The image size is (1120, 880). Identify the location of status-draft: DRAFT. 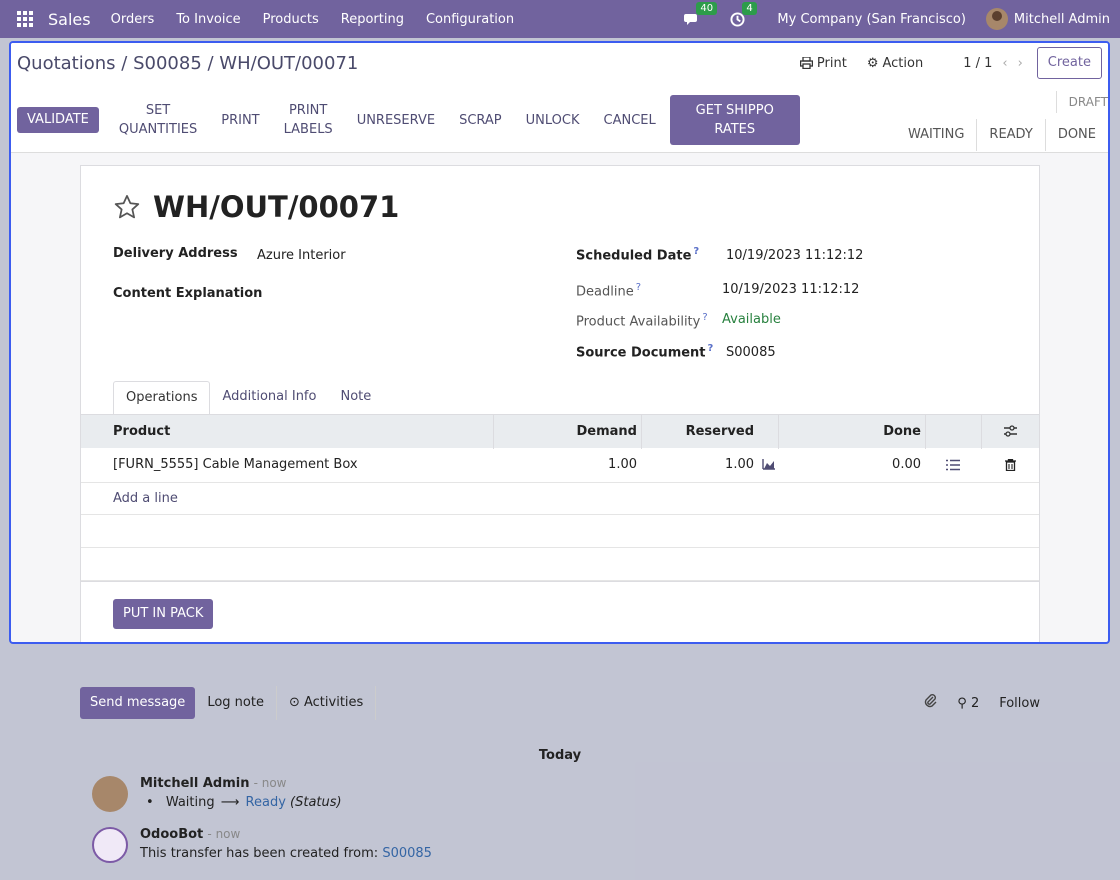
(1081, 102).